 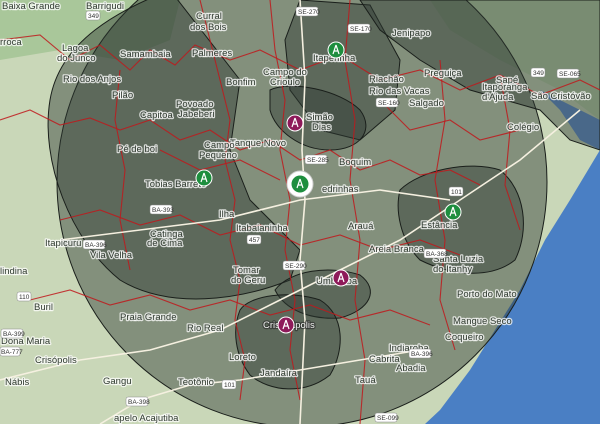 I want to click on svg-text: 110, so click(x=24, y=297).